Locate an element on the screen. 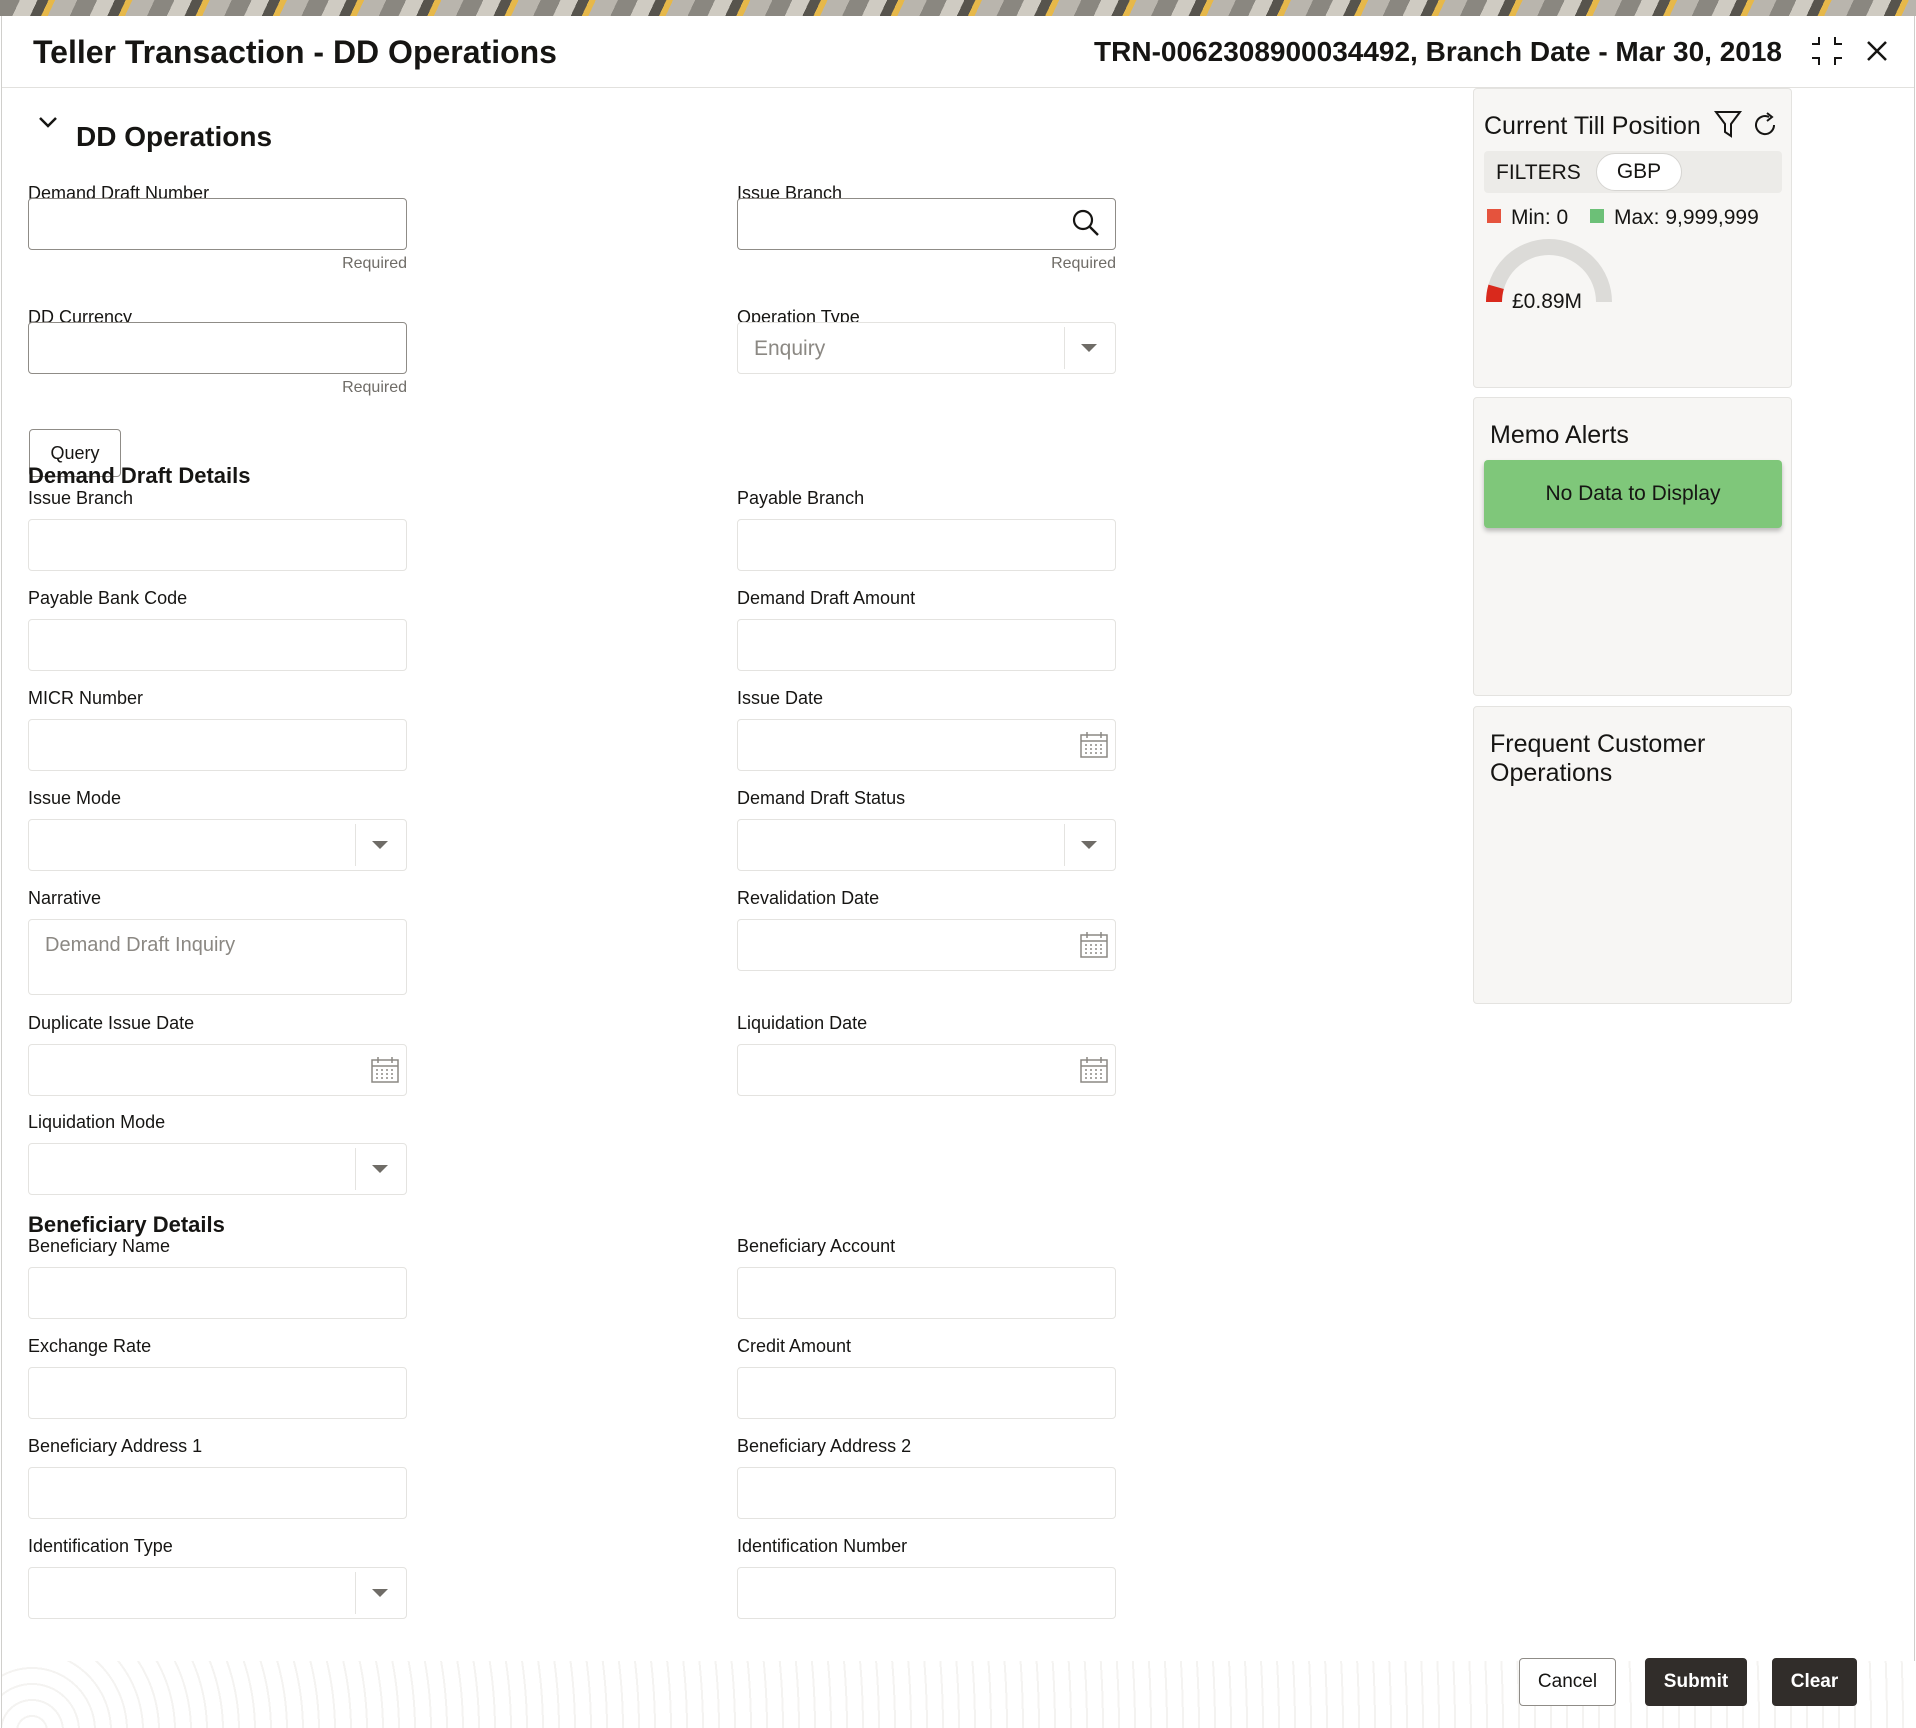 The width and height of the screenshot is (1916, 1728). duplicate-issue-date-label: Duplicate Issue Date is located at coordinates (111, 1023).